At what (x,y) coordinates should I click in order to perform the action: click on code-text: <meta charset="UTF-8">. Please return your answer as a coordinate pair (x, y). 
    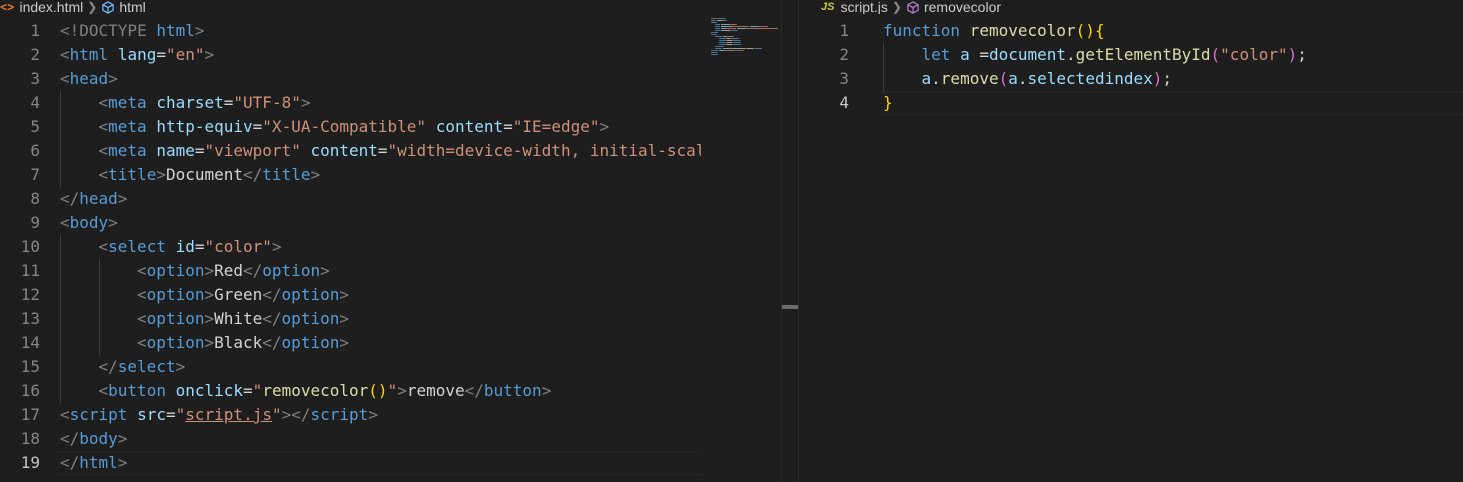
    Looking at the image, I should click on (185, 103).